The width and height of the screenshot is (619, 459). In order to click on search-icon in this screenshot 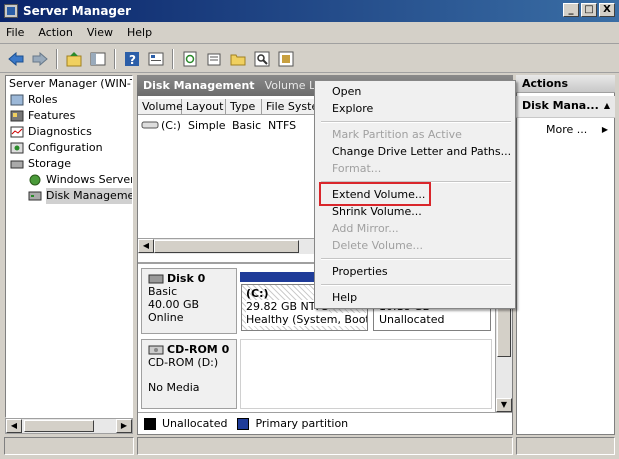, I will do `click(262, 59)`.